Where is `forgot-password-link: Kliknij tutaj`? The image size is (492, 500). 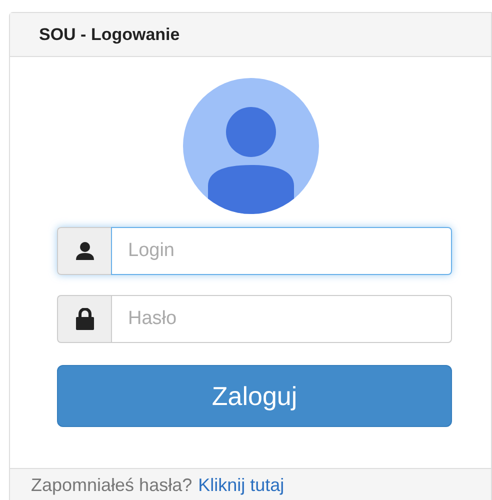
forgot-password-link: Kliknij tutaj is located at coordinates (241, 485).